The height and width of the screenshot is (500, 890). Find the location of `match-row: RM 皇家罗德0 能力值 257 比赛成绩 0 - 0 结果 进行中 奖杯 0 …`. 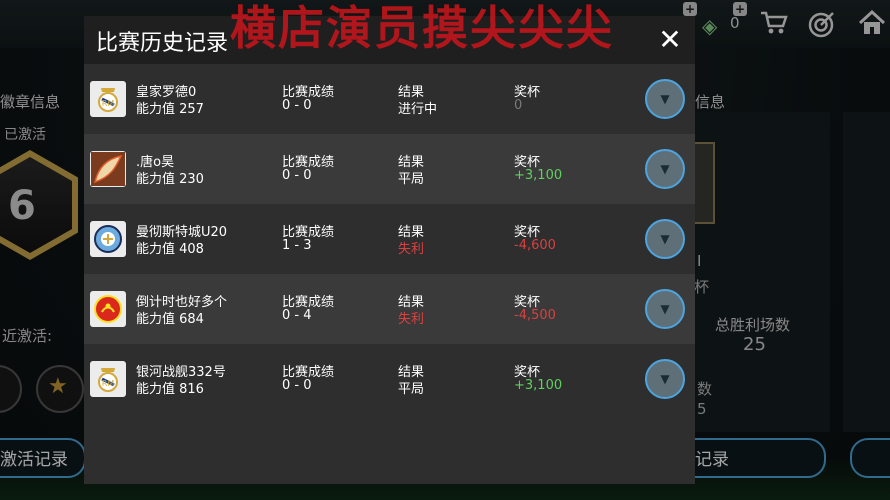

match-row: RM 皇家罗德0 能力值 257 比赛成绩 0 - 0 结果 进行中 奖杯 0 … is located at coordinates (389, 99).